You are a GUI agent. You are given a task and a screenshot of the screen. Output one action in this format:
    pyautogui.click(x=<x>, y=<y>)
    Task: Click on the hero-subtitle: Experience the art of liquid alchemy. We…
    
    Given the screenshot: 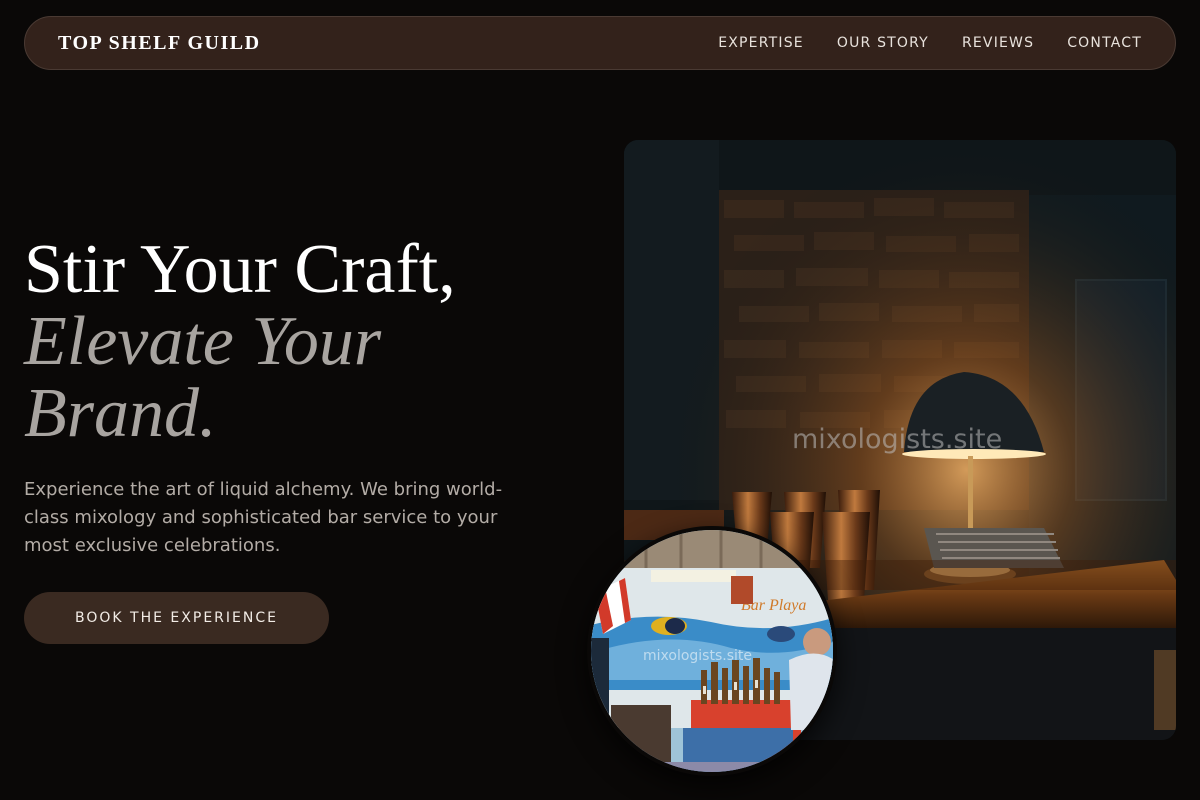 What is the action you would take?
    pyautogui.click(x=263, y=517)
    